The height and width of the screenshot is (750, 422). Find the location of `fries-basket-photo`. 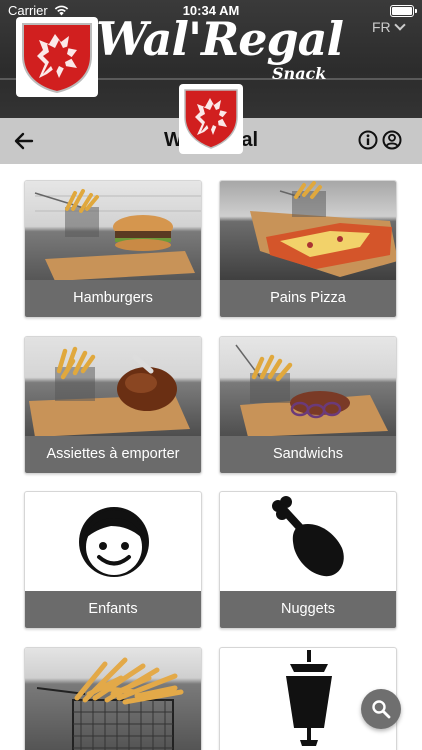

fries-basket-photo is located at coordinates (113, 699).